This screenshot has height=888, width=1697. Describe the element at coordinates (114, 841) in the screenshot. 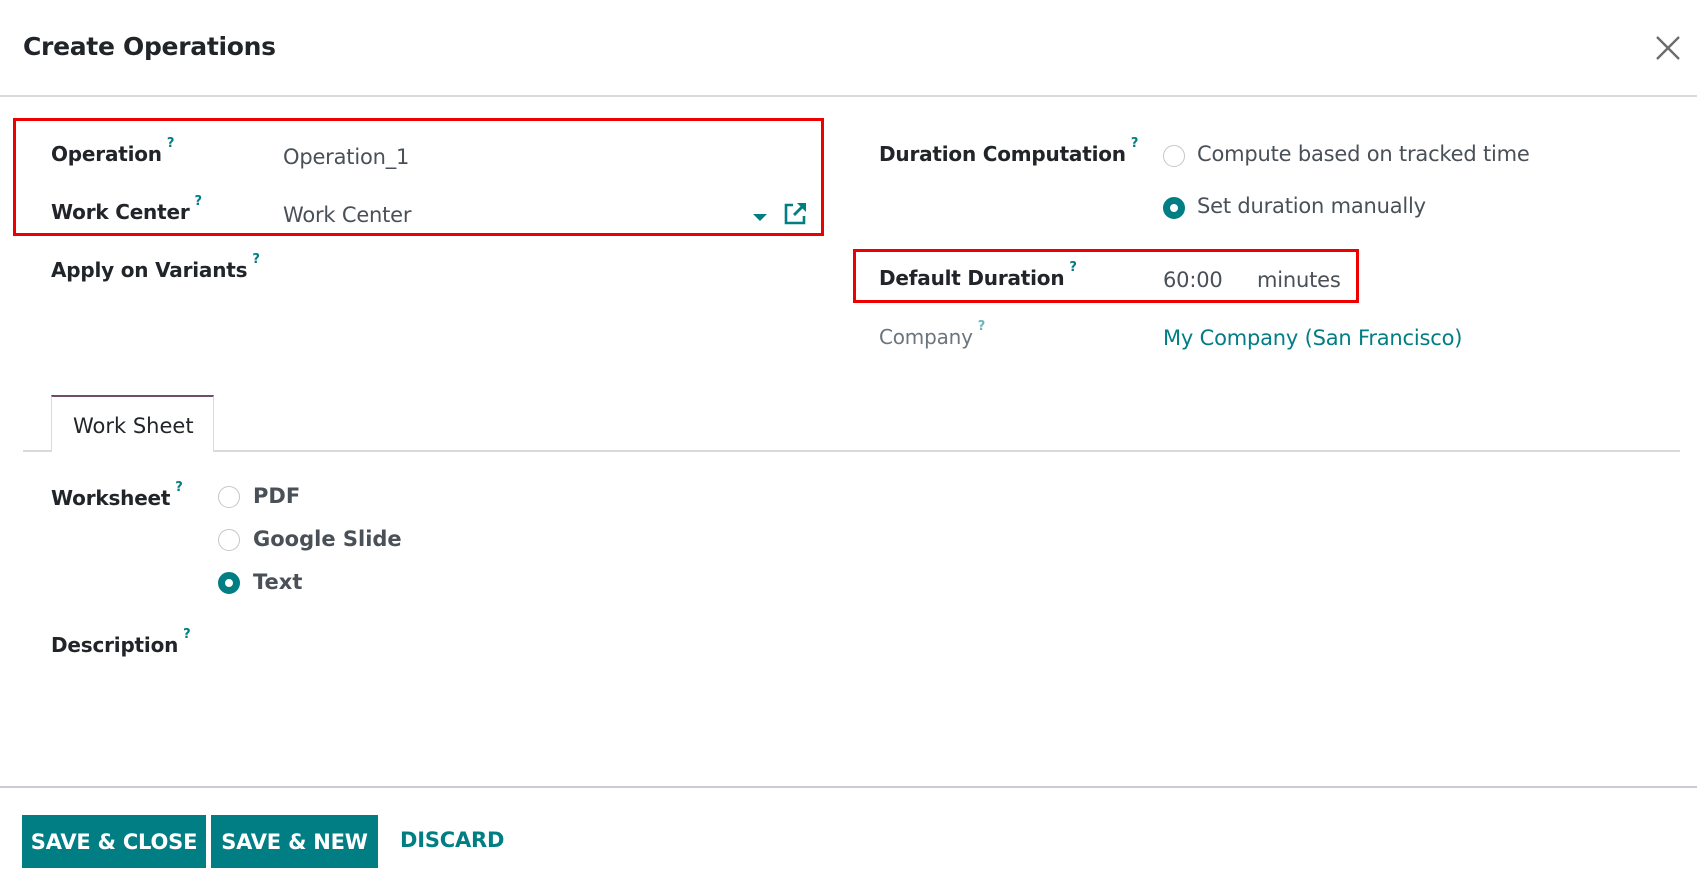

I see `save-close-button: SAVE & CLOSE` at that location.